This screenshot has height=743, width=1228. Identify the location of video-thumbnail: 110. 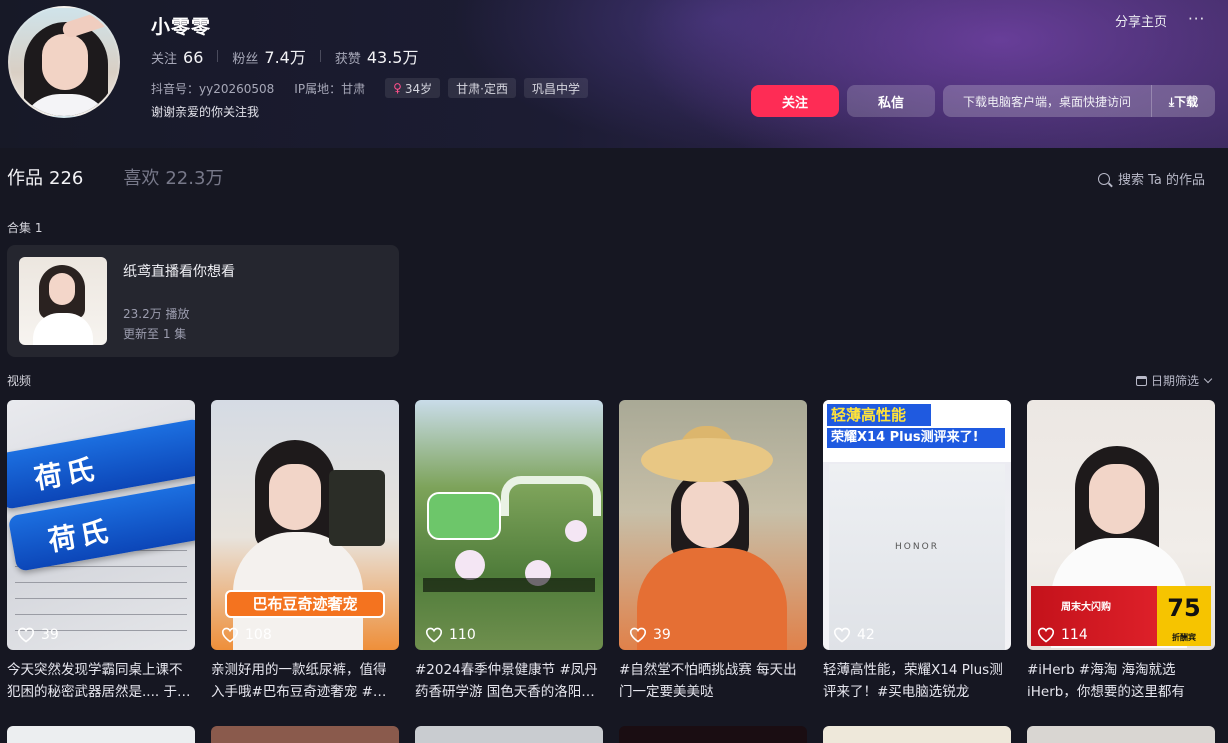
(509, 525).